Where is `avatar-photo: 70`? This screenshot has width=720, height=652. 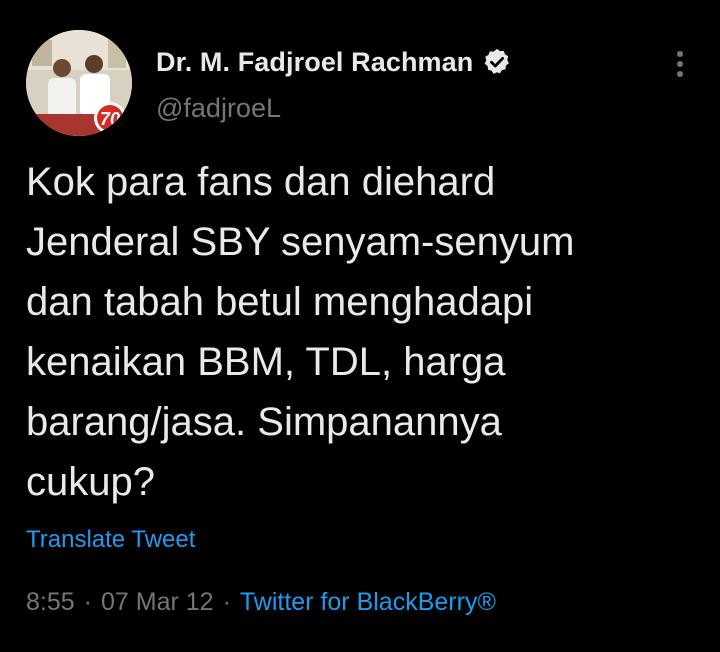 avatar-photo: 70 is located at coordinates (79, 83).